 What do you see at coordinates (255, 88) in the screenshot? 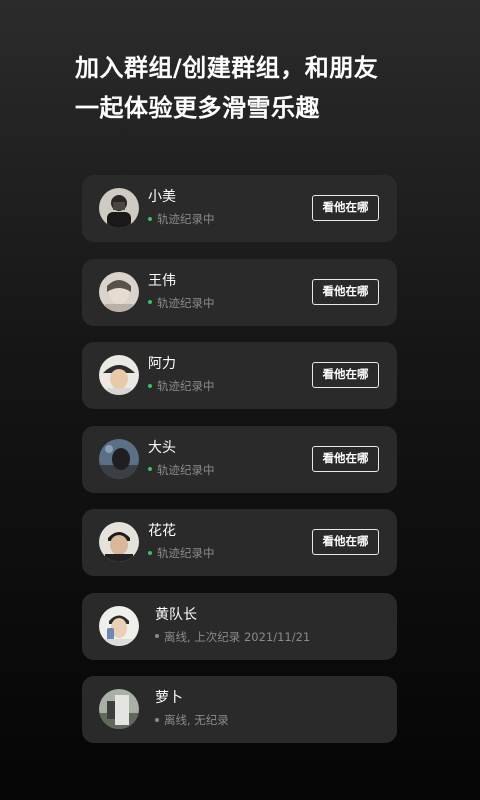
I see `headline: 加入群组/创建群组，和朋友 一起体验更多滑雪乐趣` at bounding box center [255, 88].